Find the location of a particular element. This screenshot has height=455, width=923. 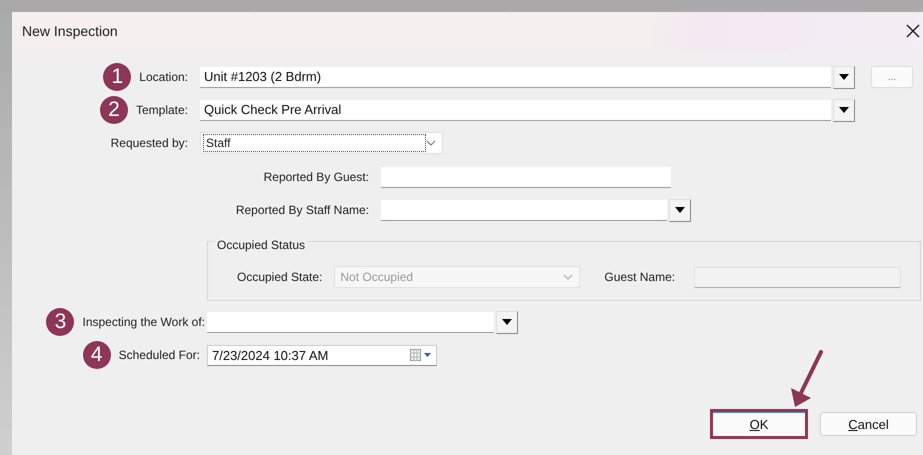

step-badge: 2 is located at coordinates (114, 110).